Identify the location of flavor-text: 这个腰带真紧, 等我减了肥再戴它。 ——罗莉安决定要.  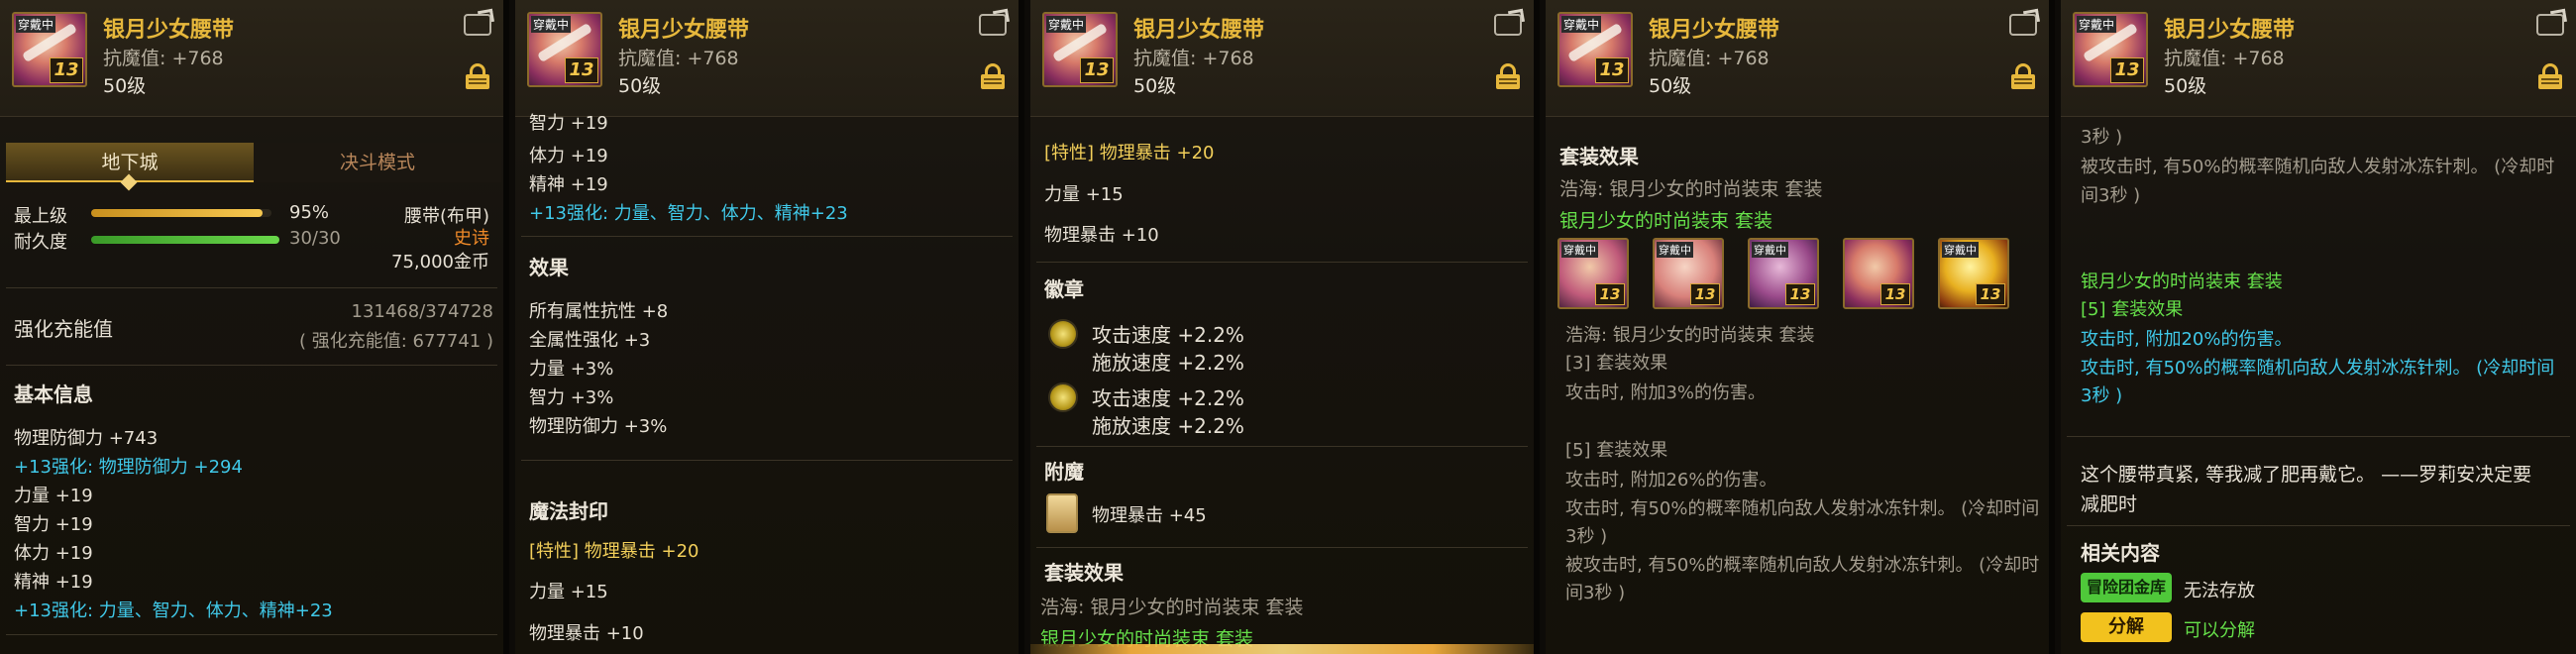
(2307, 475).